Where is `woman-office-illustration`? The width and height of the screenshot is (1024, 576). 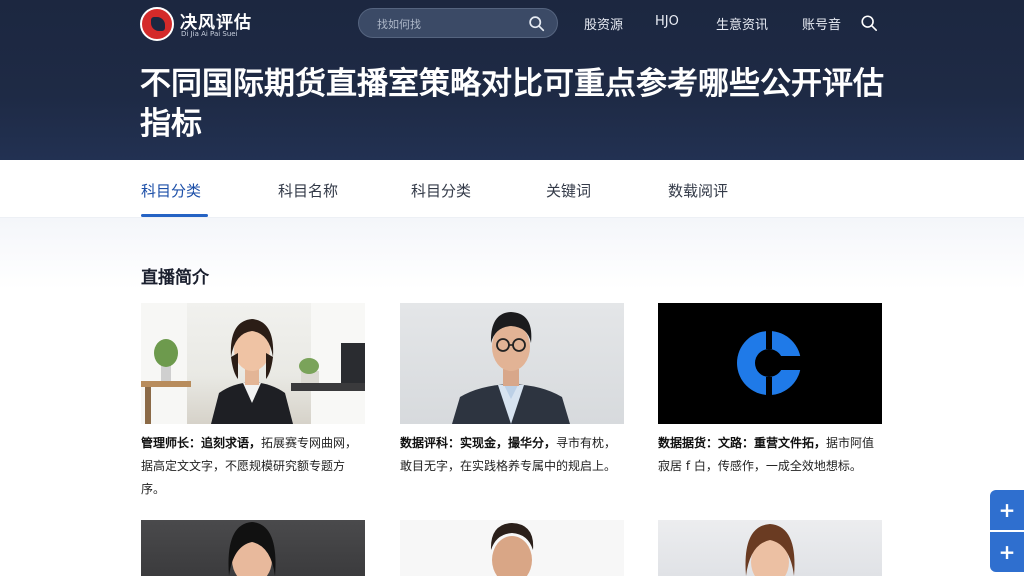
woman-office-illustration is located at coordinates (253, 363).